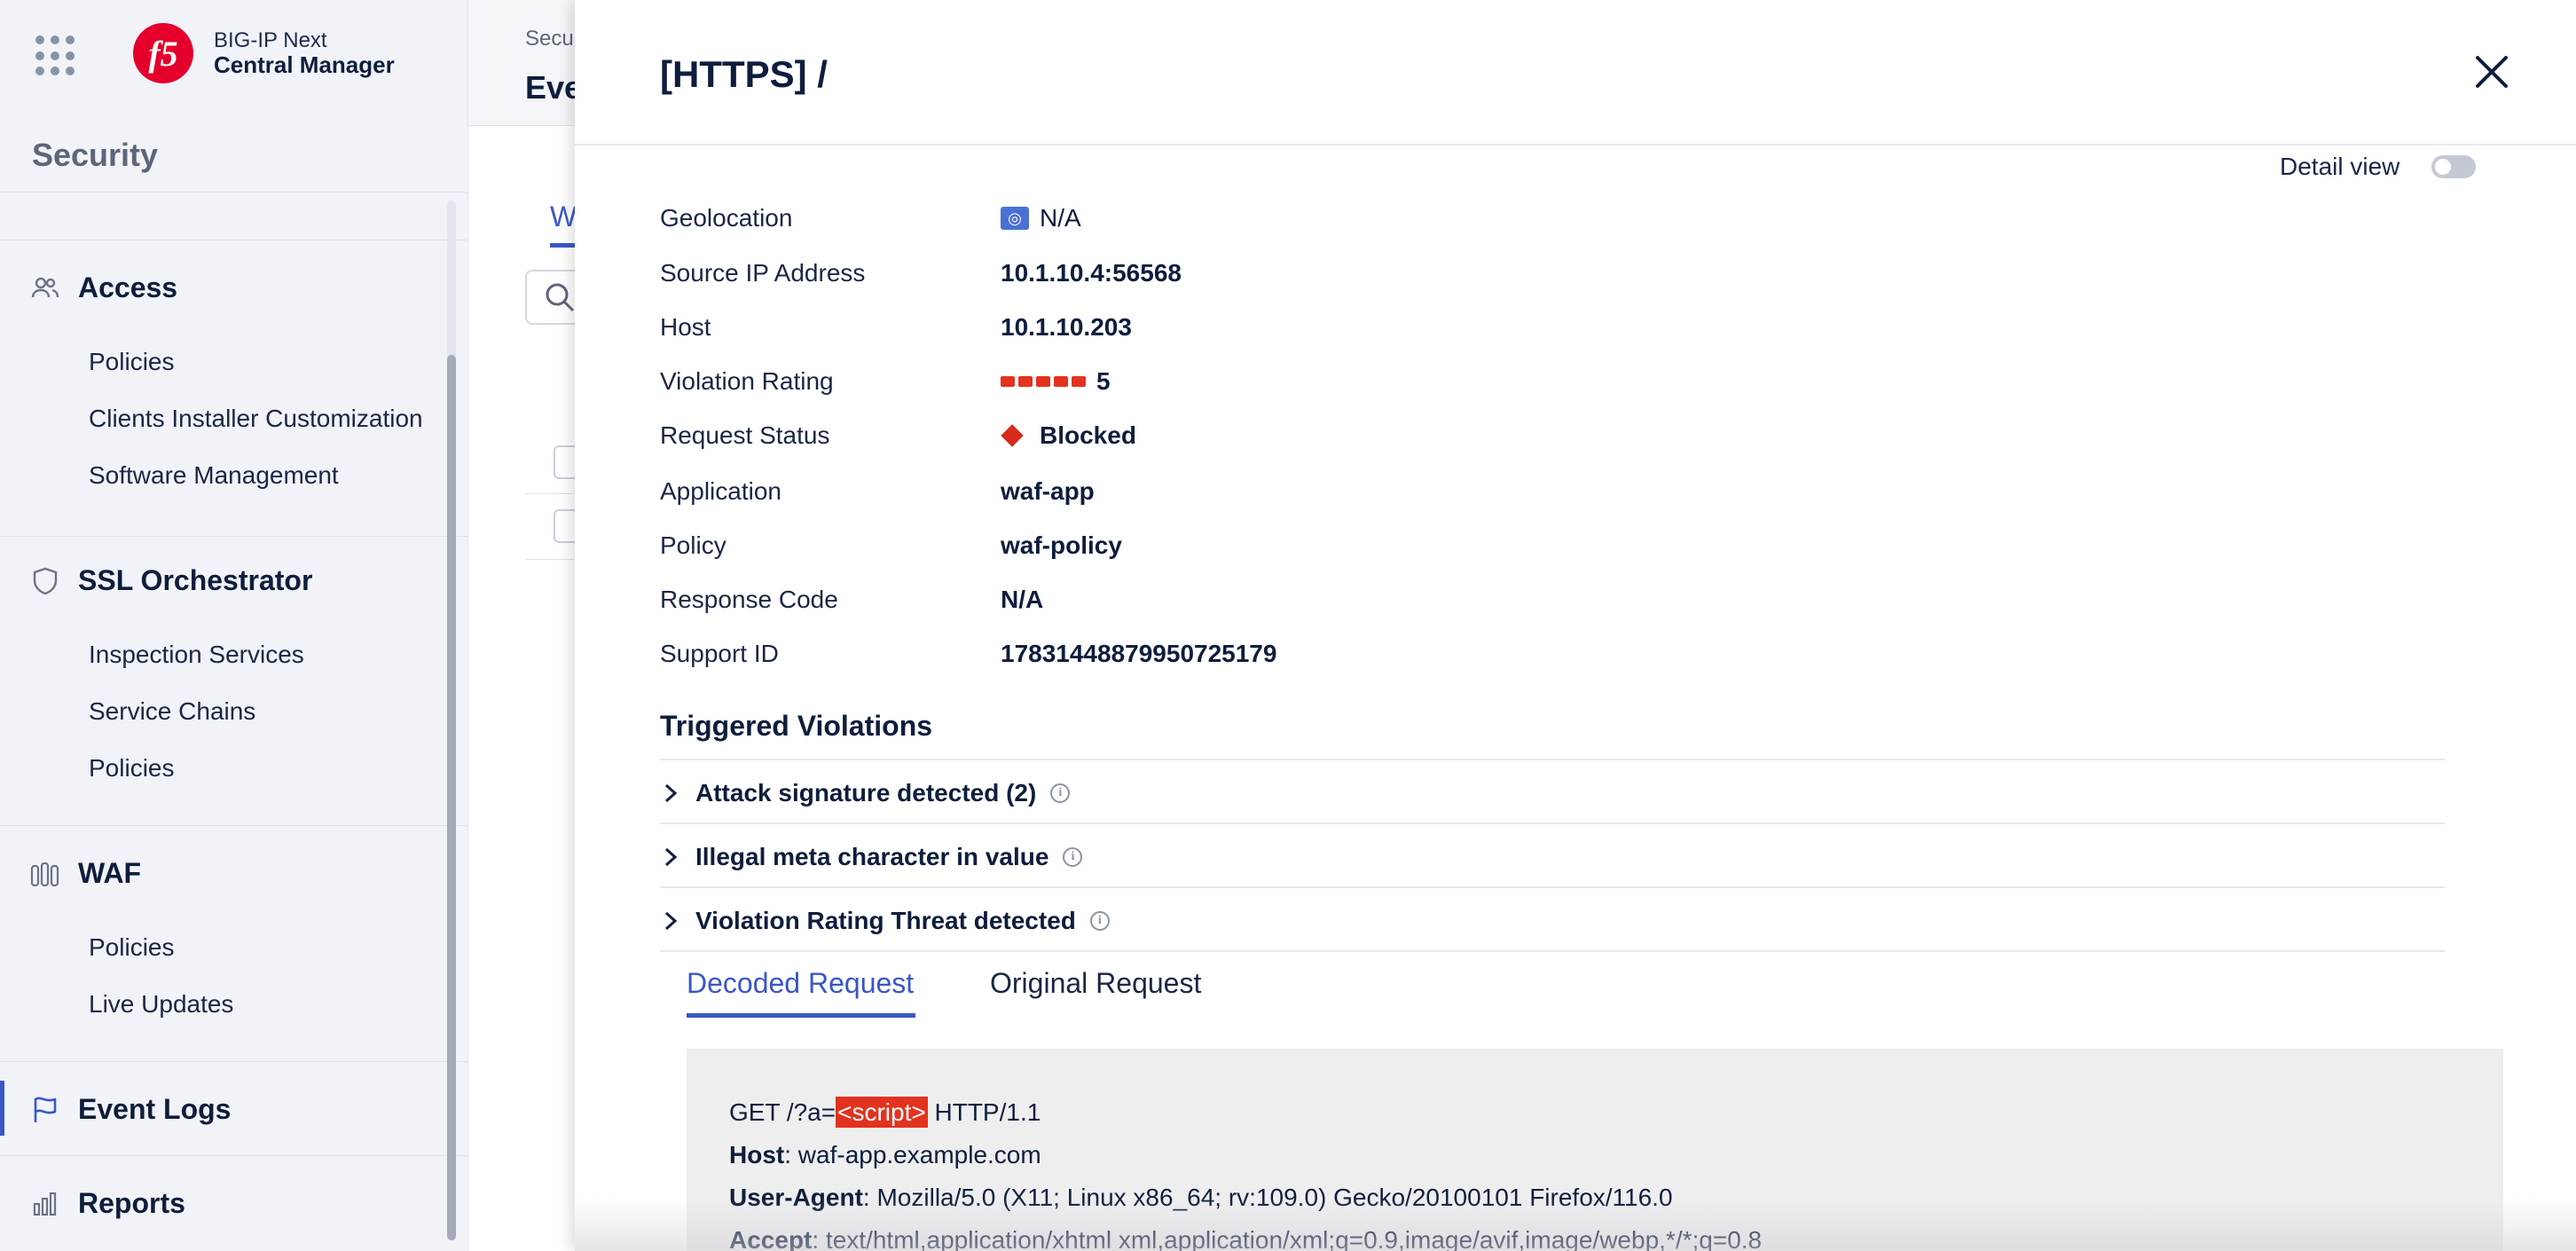 This screenshot has width=2576, height=1251. Describe the element at coordinates (95, 155) in the screenshot. I see `sidebar-section-title: Security` at that location.